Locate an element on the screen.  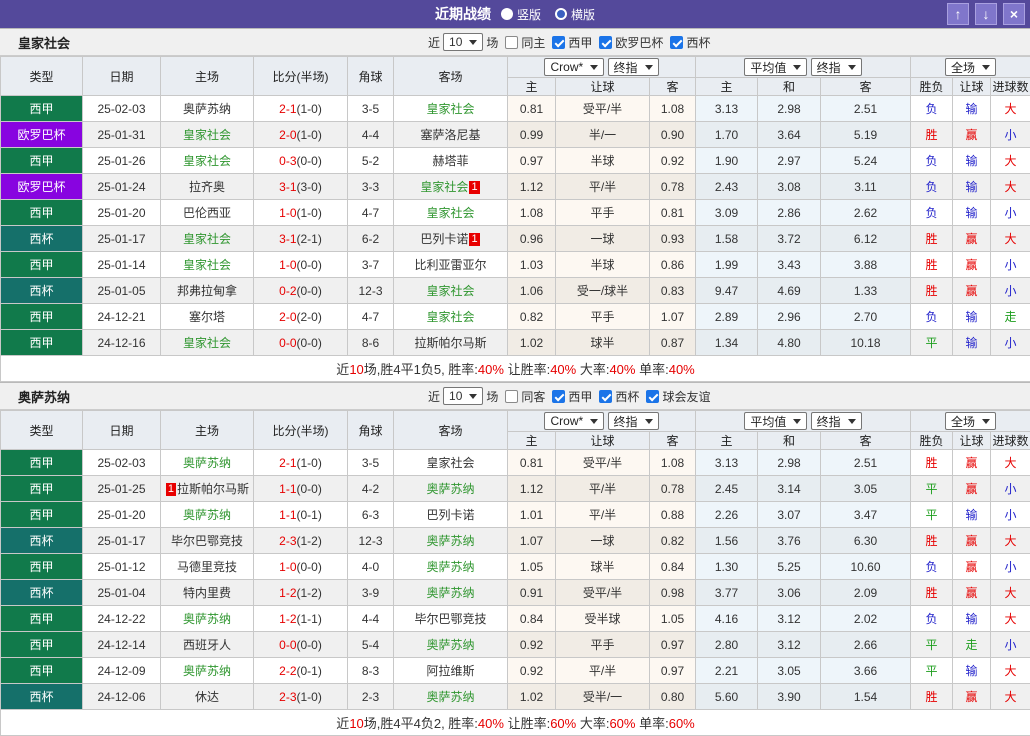
league-badge: 西甲 is located at coordinates (42, 265).